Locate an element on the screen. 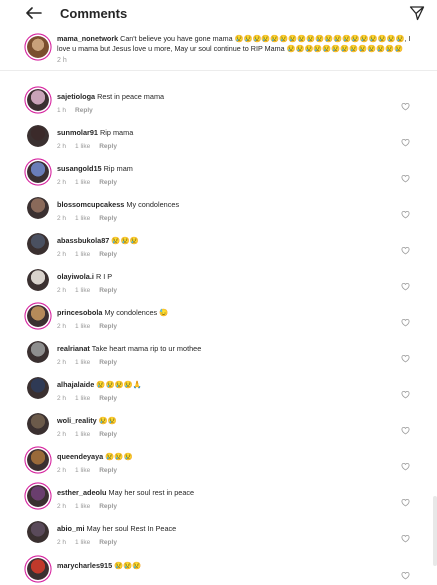 This screenshot has width=437, height=585. comment-username: sunmolar91 is located at coordinates (77, 132).